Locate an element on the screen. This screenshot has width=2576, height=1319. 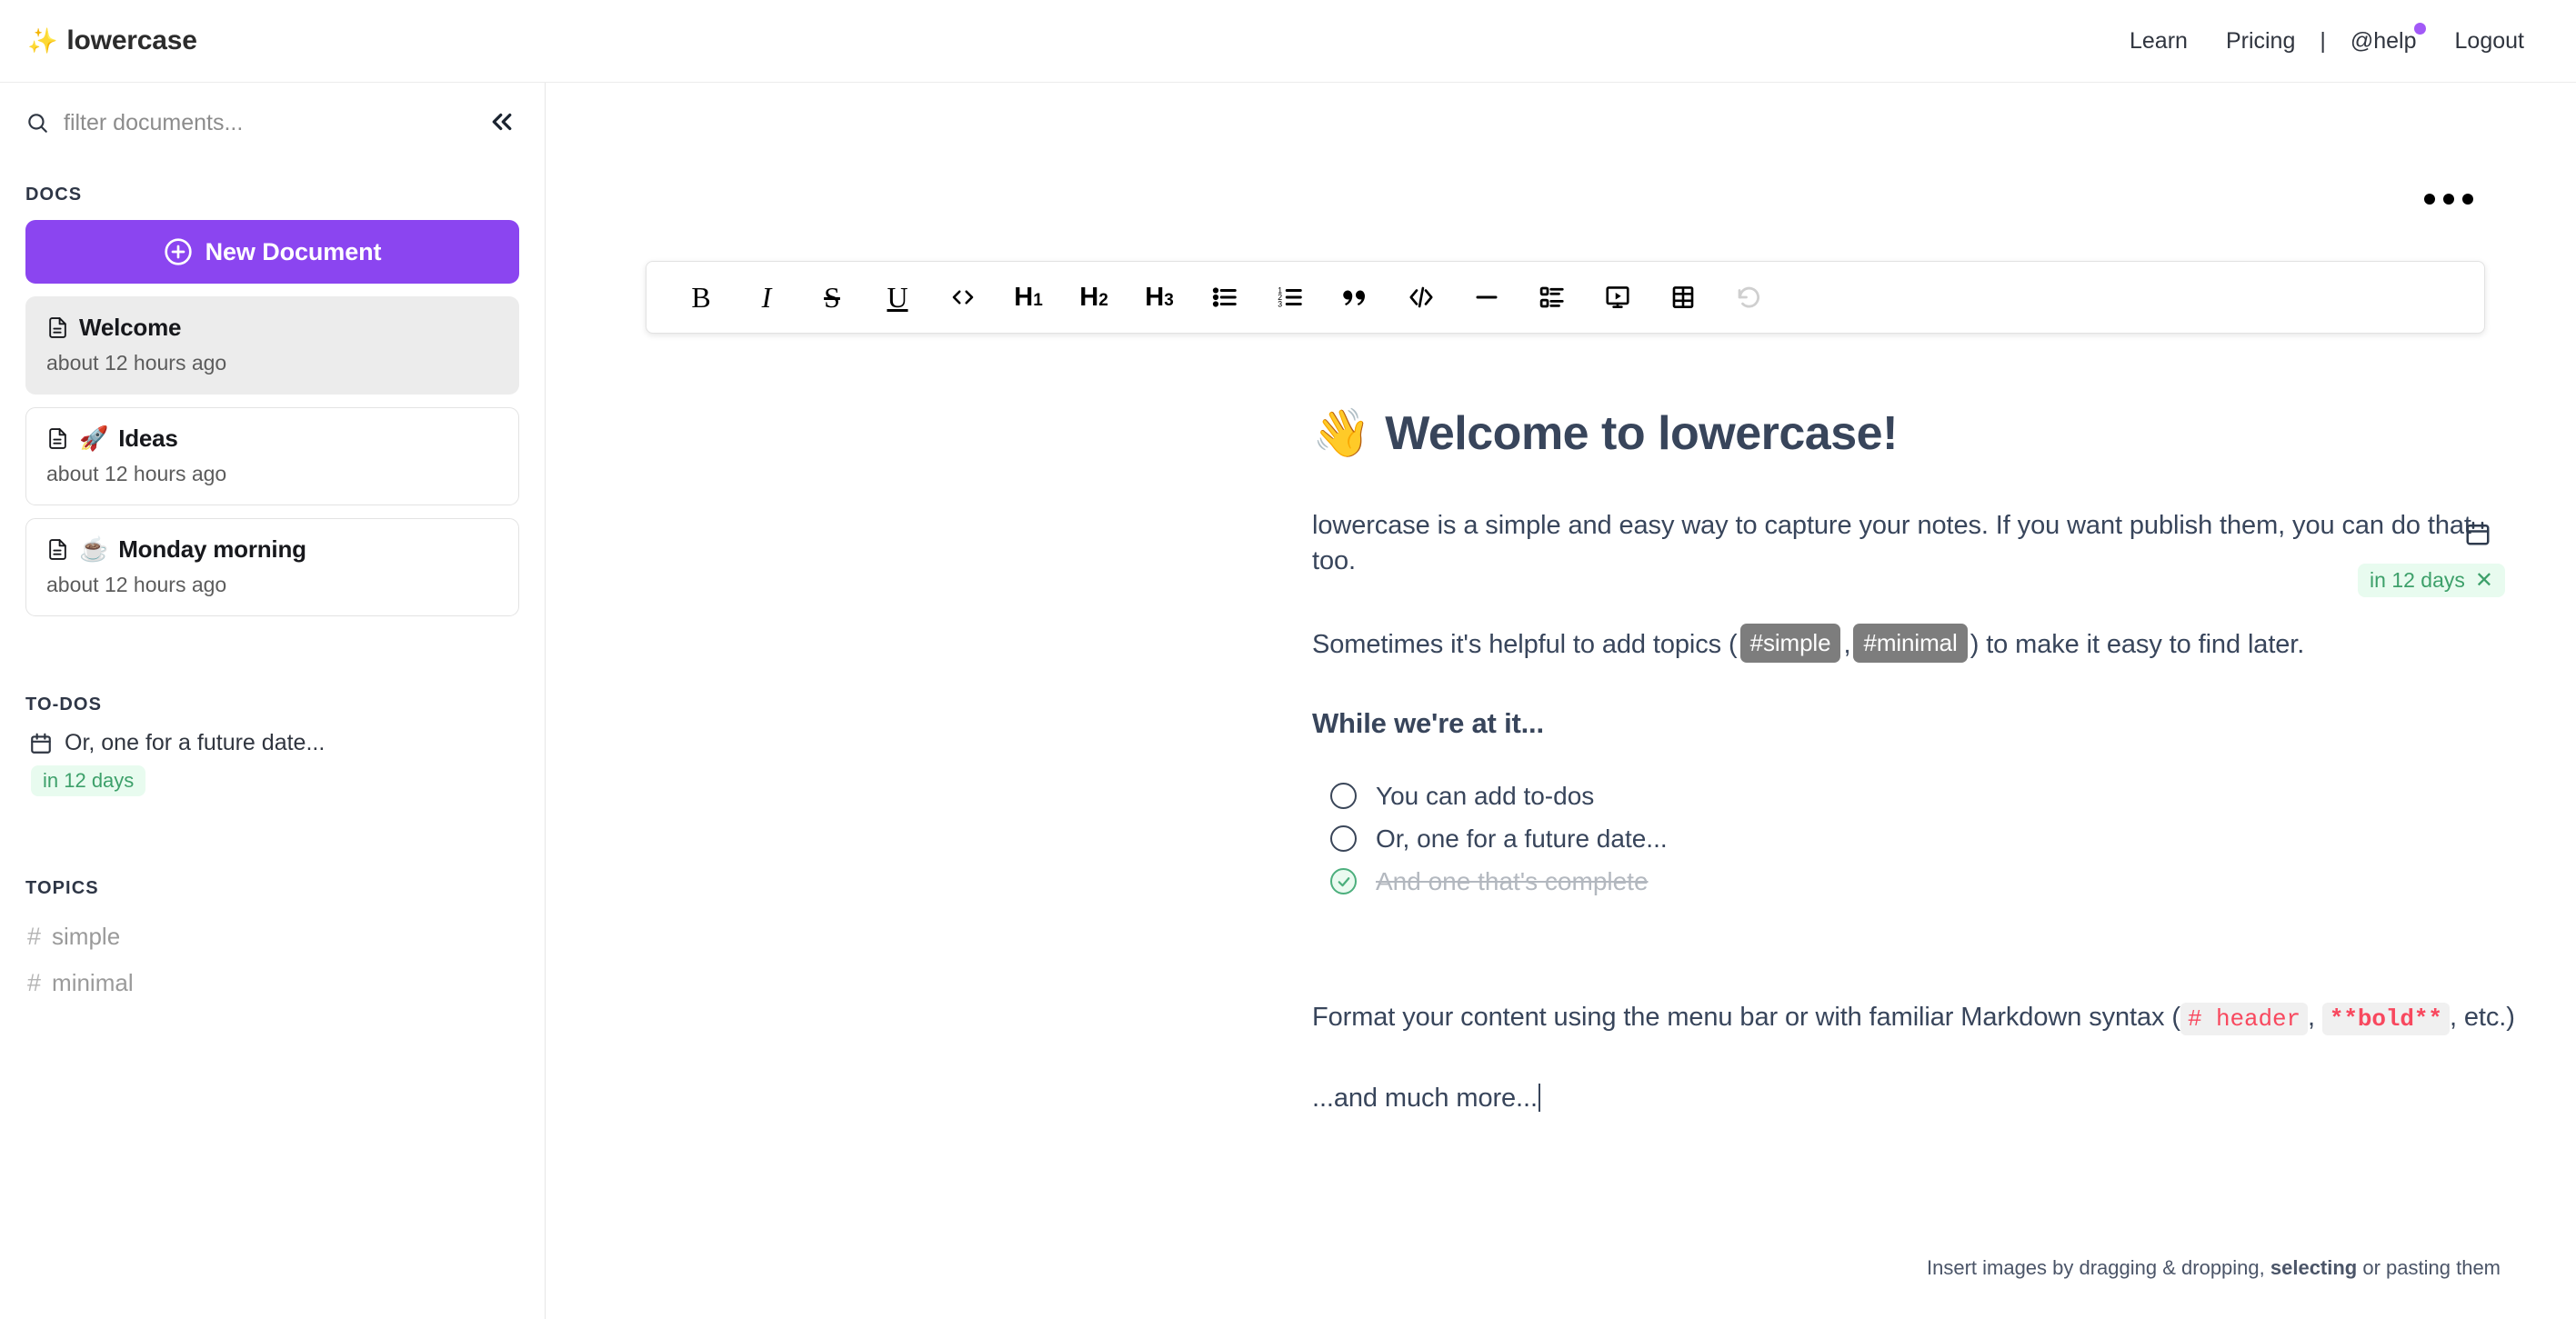
topics-text-after: ) to make it easy to find later. is located at coordinates (2137, 645).